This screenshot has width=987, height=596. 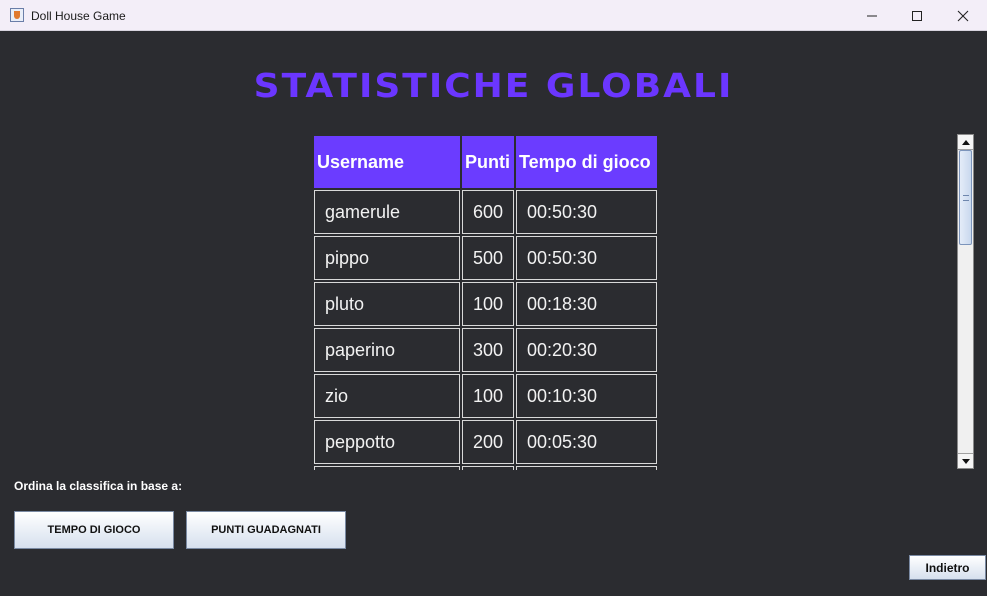 I want to click on minimize-icon, so click(x=872, y=15).